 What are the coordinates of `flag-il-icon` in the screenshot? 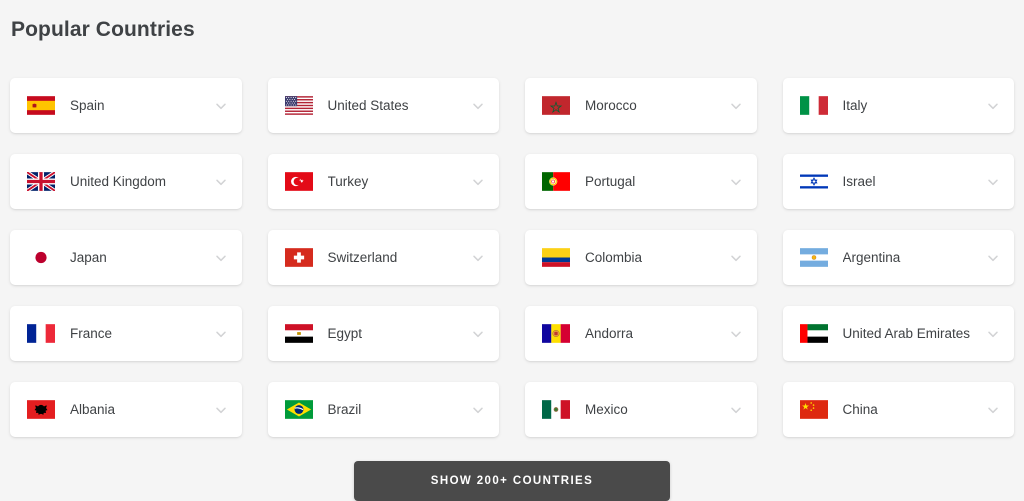 It's located at (813, 181).